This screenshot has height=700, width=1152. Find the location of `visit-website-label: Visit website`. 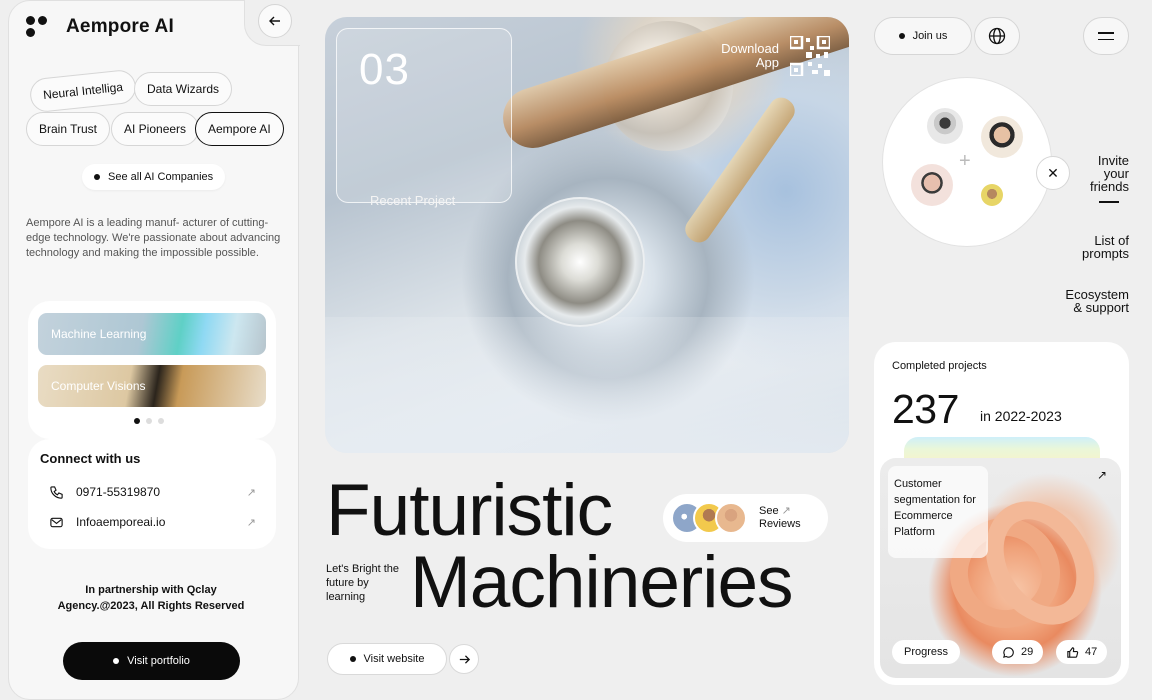

visit-website-label: Visit website is located at coordinates (394, 659).